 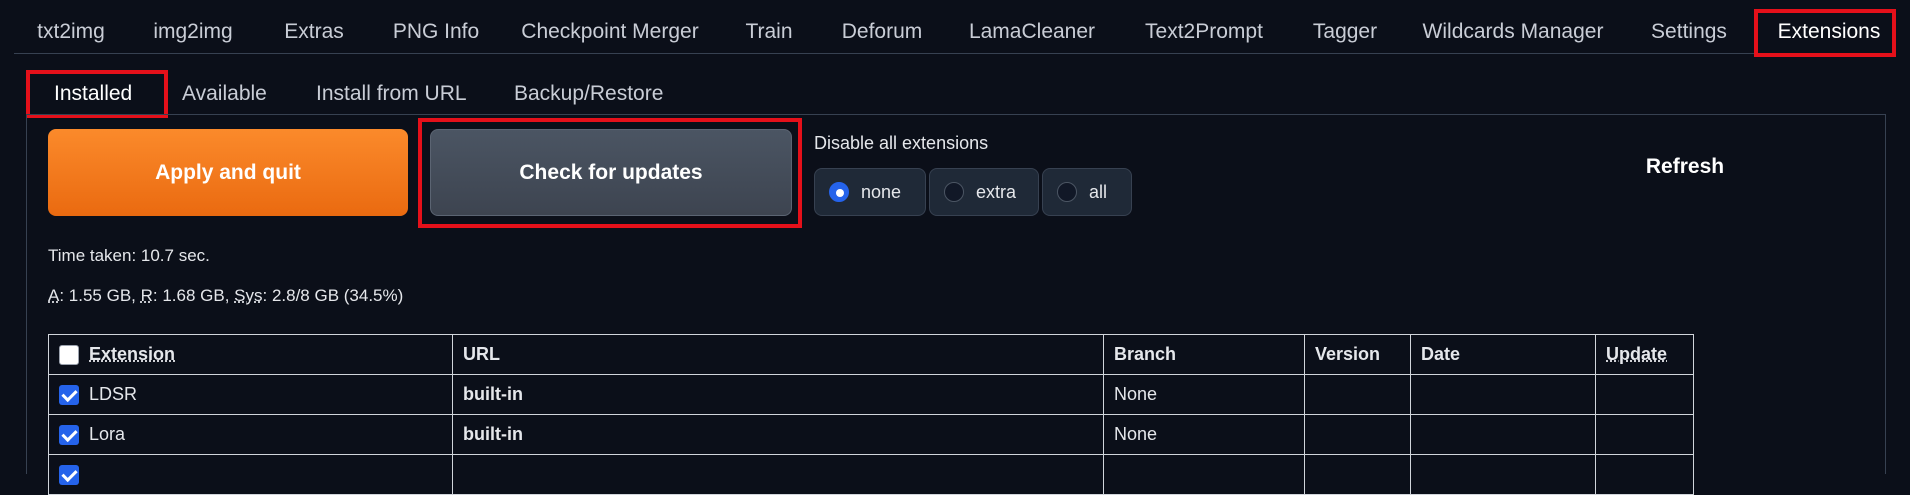 What do you see at coordinates (1345, 32) in the screenshot?
I see `tab-tagger: Tagger` at bounding box center [1345, 32].